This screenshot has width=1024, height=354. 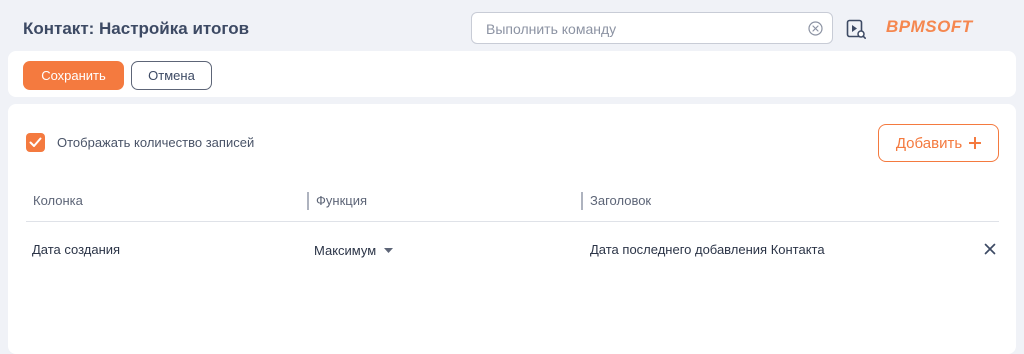 What do you see at coordinates (815, 28) in the screenshot?
I see `clear-circle-icon` at bounding box center [815, 28].